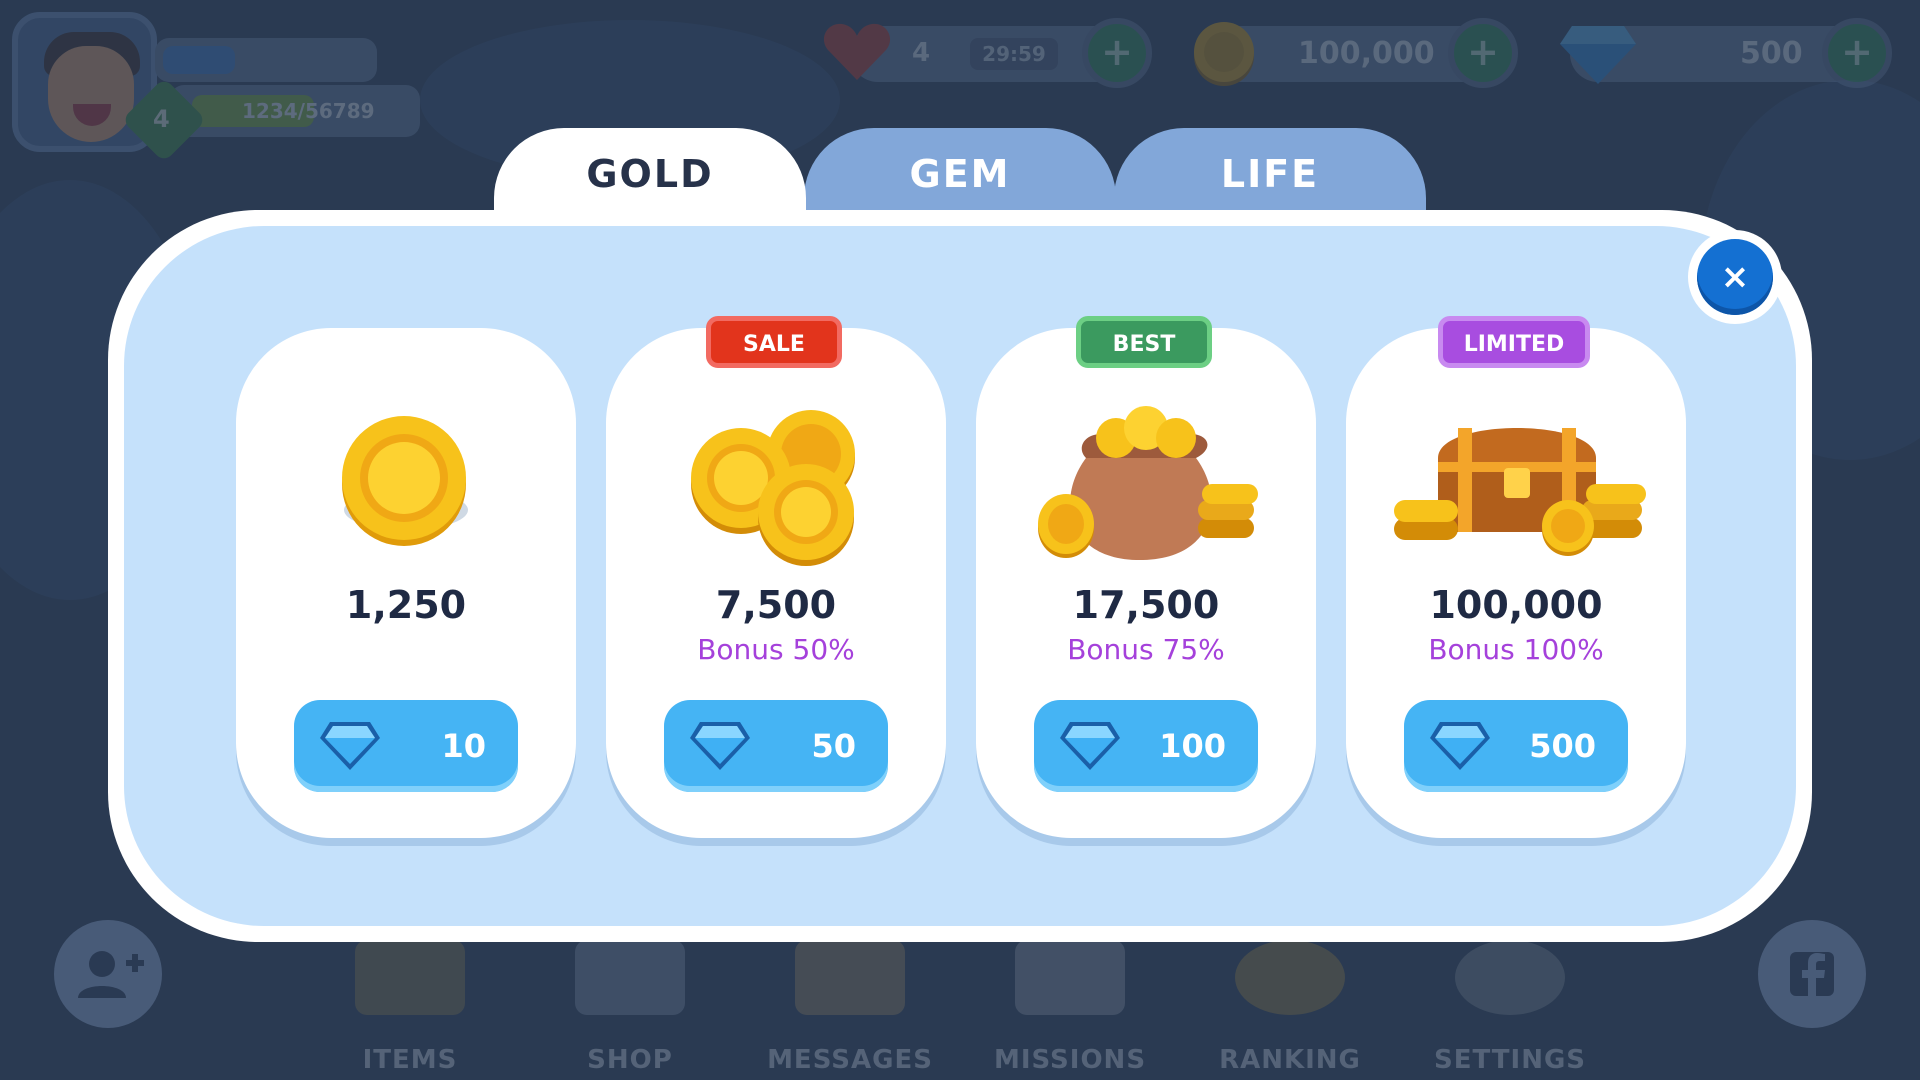 The image size is (1920, 1080). I want to click on close-icon: ×, so click(1735, 277).